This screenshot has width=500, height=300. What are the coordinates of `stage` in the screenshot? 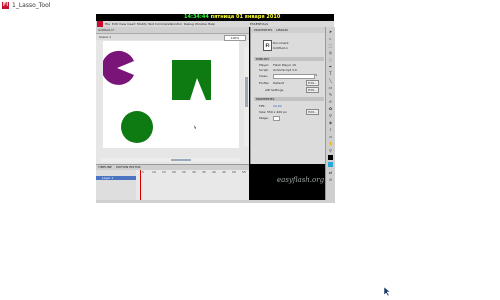 It's located at (171, 94).